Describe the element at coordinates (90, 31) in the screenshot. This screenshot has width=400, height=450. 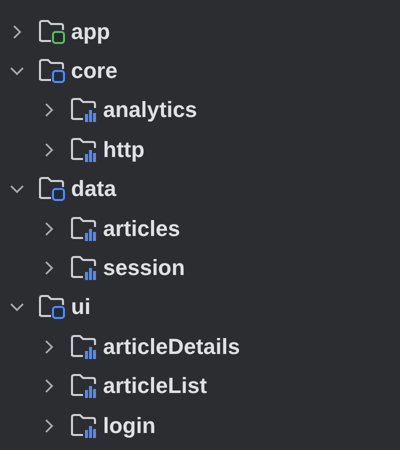
I see `folder-name: app` at that location.